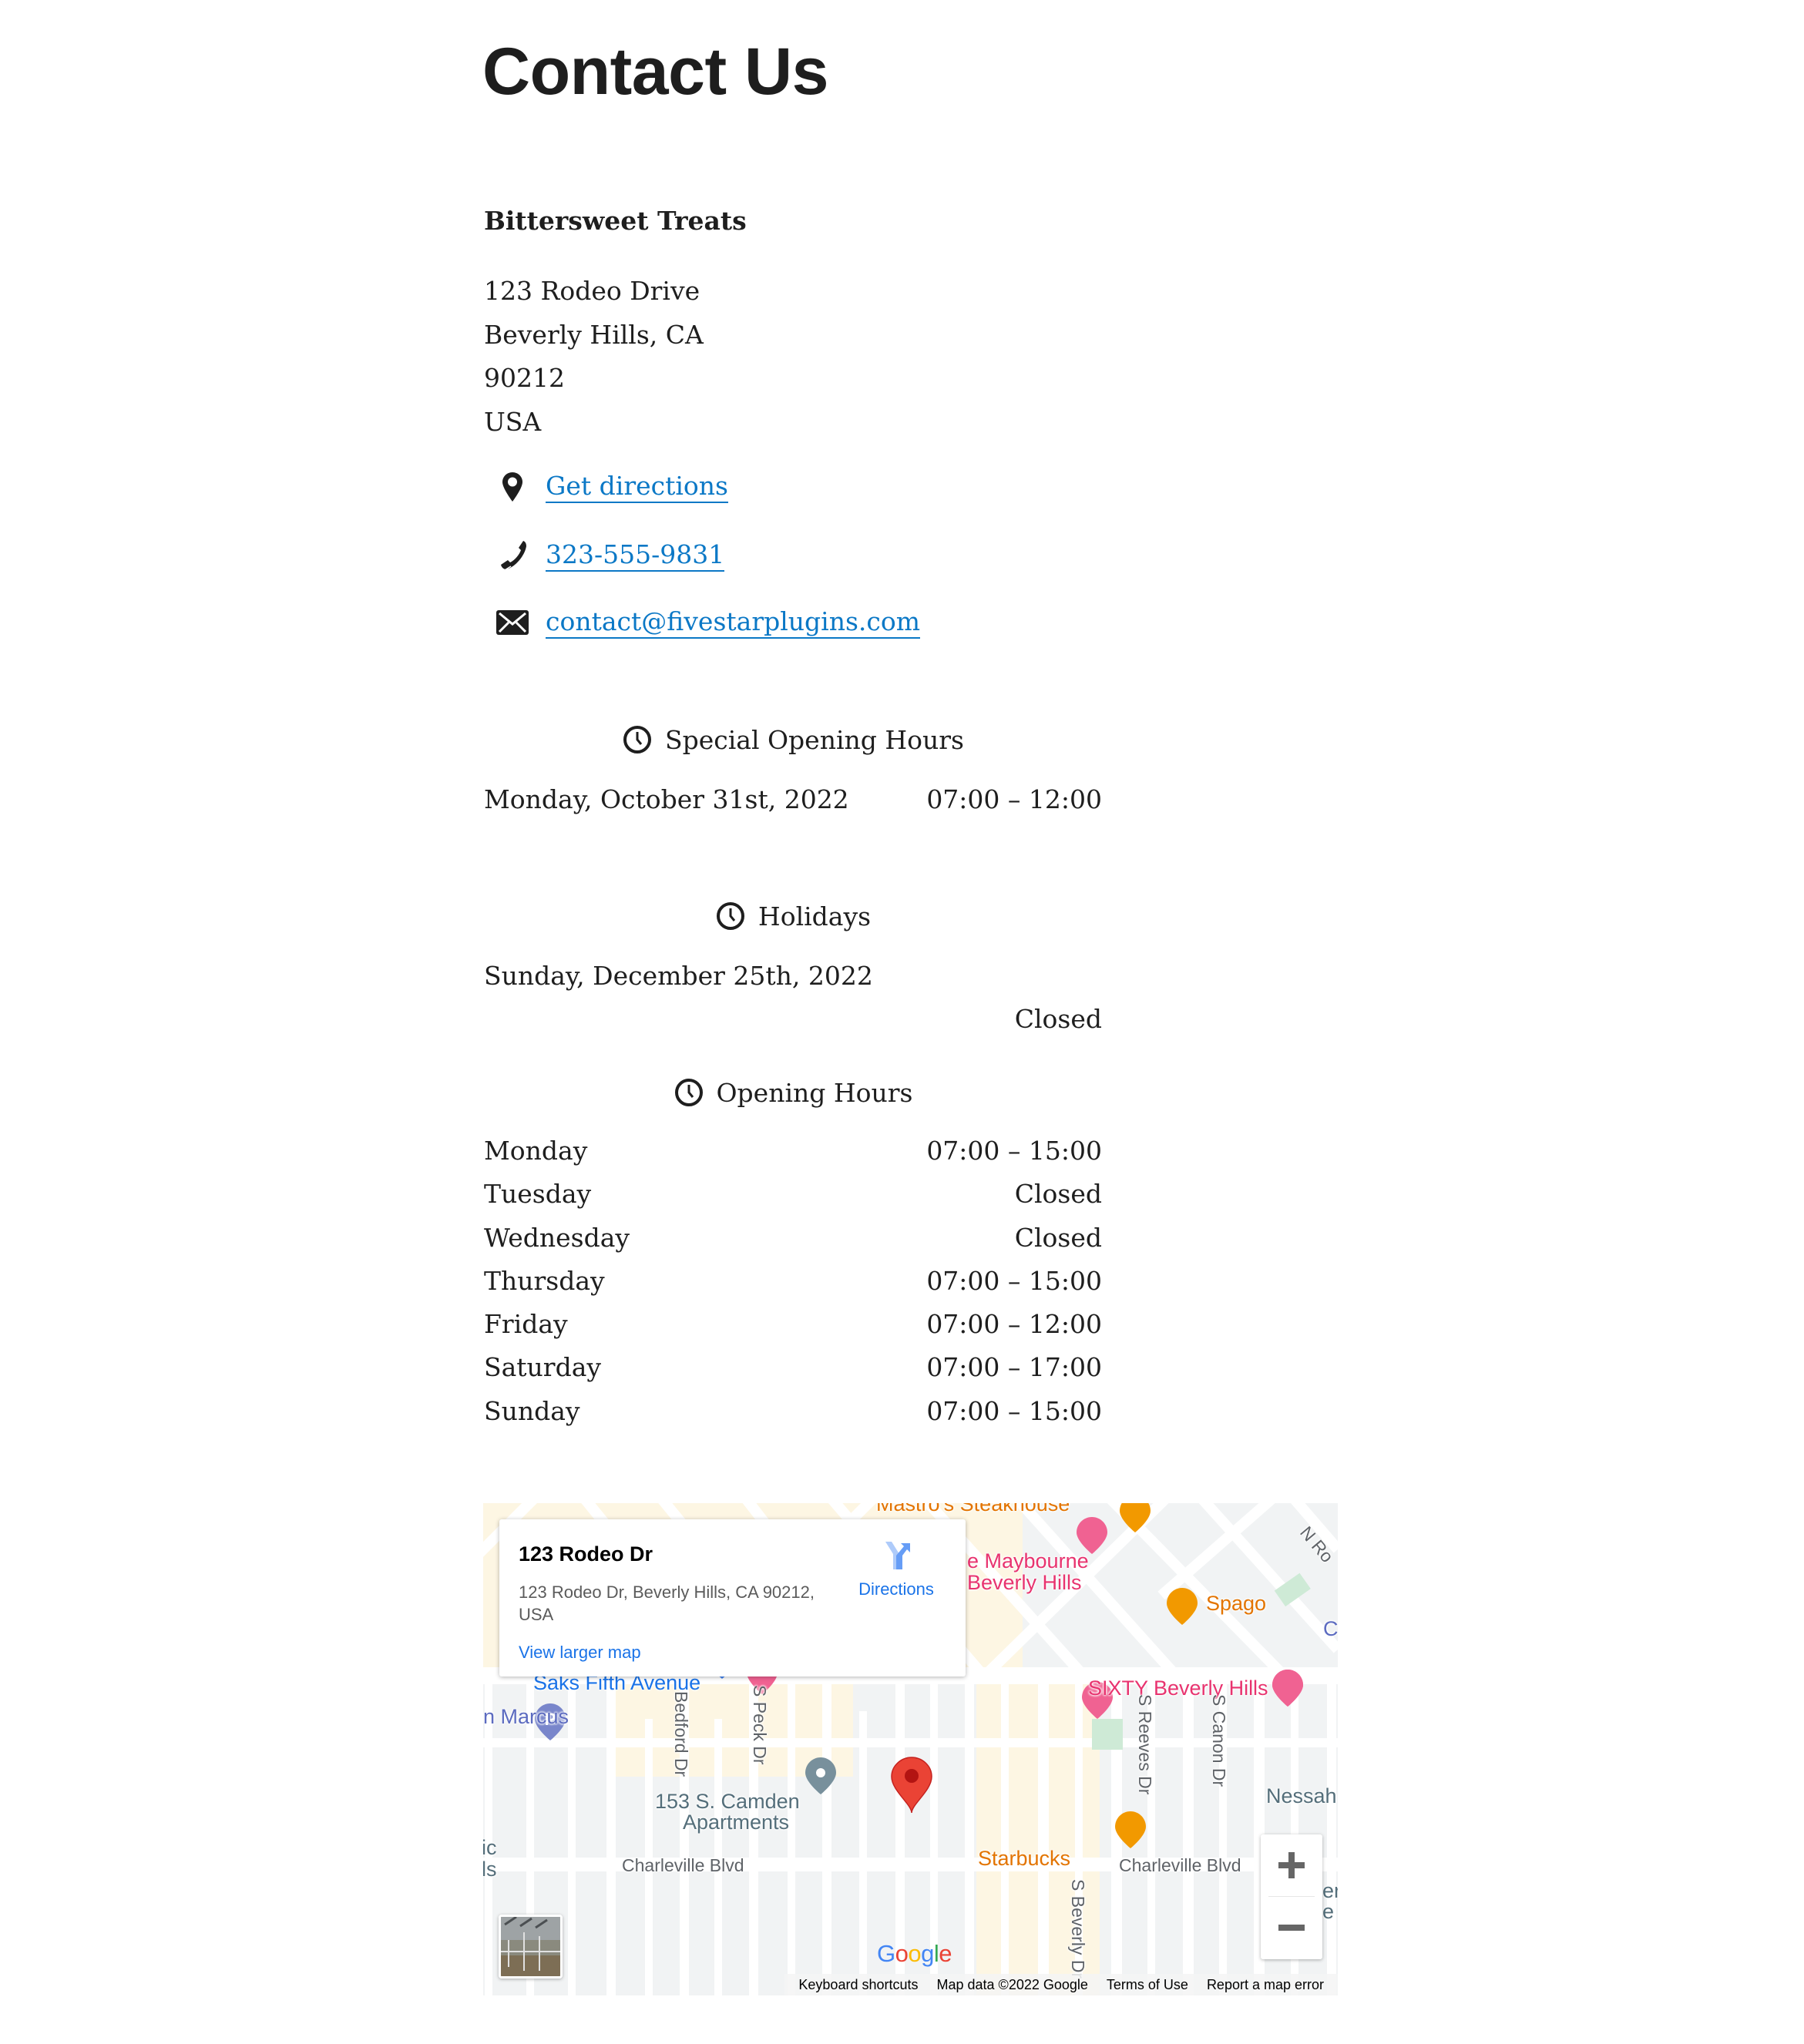 The width and height of the screenshot is (1804, 2044). Describe the element at coordinates (1014, 1324) in the screenshot. I see `day-hours: 07:00 – 12:00` at that location.